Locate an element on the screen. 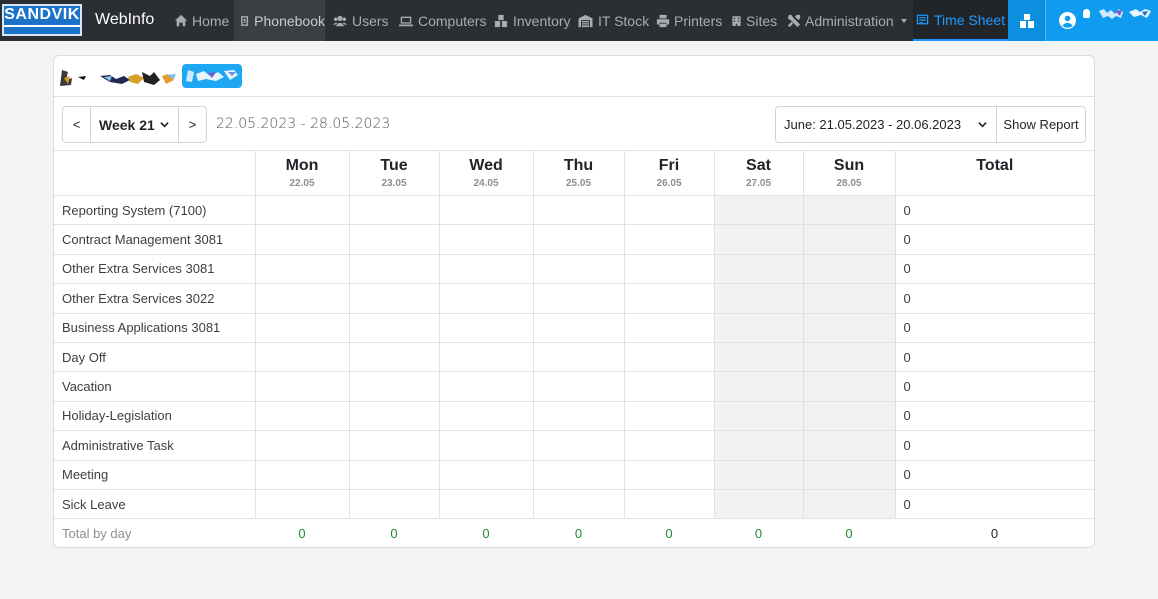 The height and width of the screenshot is (599, 1158). bell-icon is located at coordinates (1086, 13).